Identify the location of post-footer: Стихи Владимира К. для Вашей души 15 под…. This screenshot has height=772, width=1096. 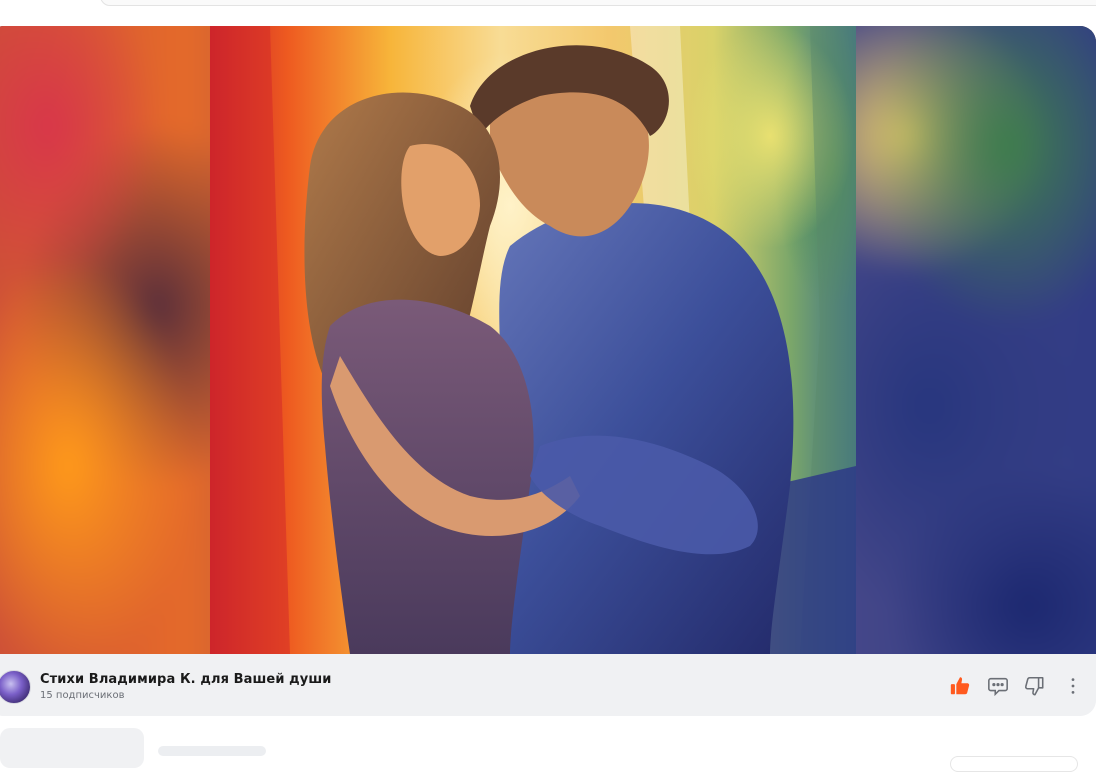
(548, 685).